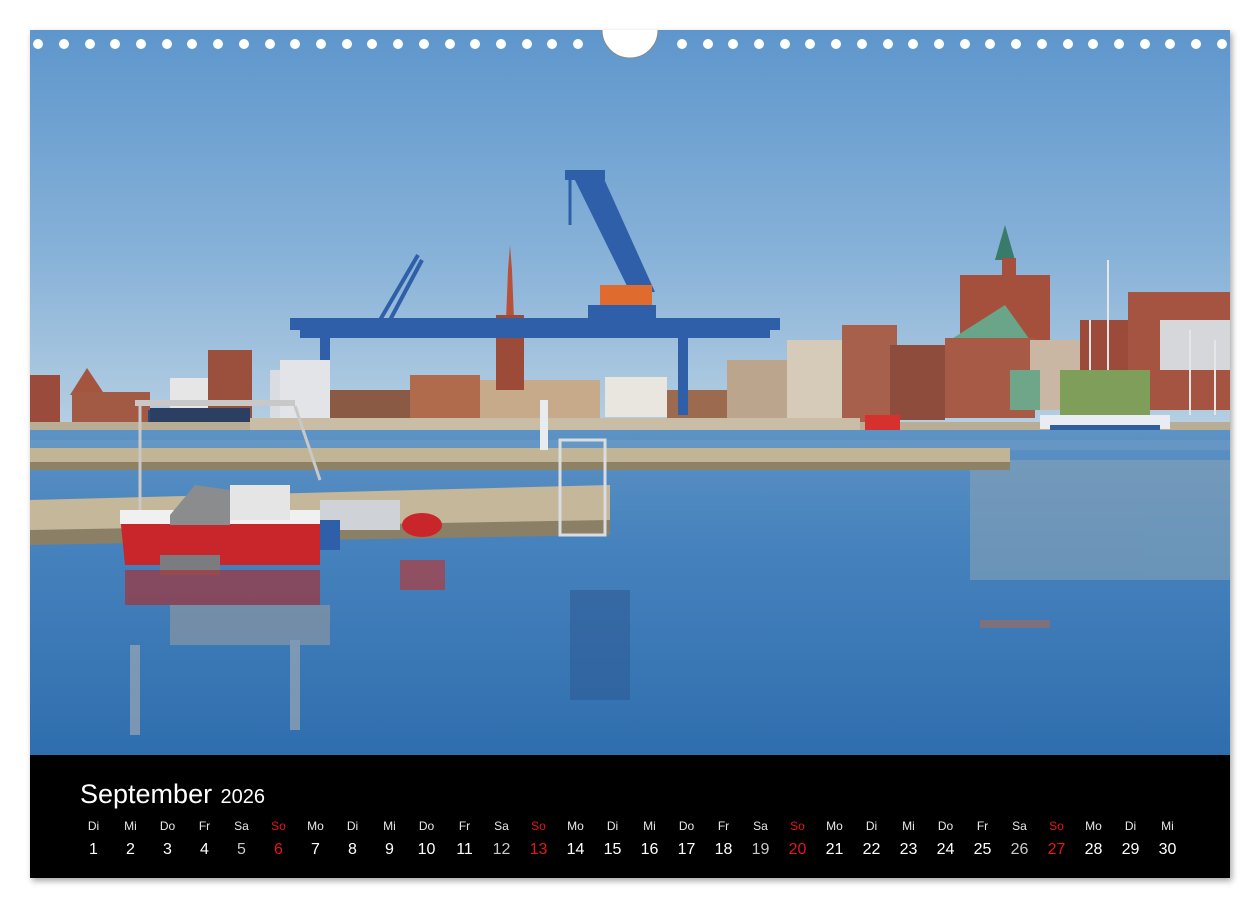 Image resolution: width=1260 pixels, height=908 pixels. I want to click on day-number: 19, so click(760, 849).